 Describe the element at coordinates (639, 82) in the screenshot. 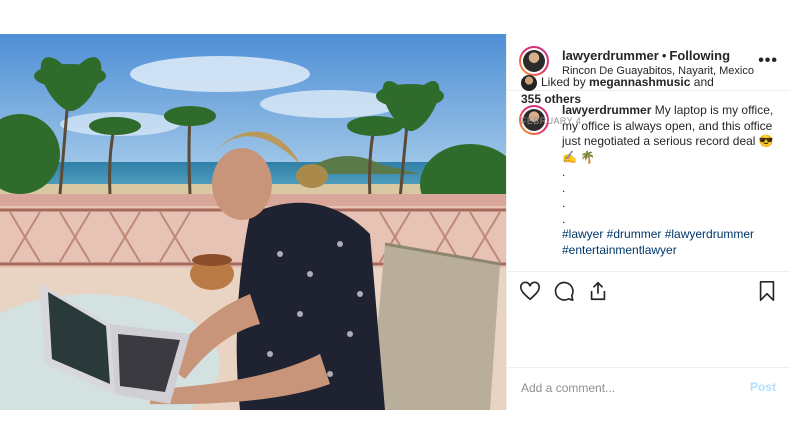

I see `liker-username: megannashmusic` at that location.